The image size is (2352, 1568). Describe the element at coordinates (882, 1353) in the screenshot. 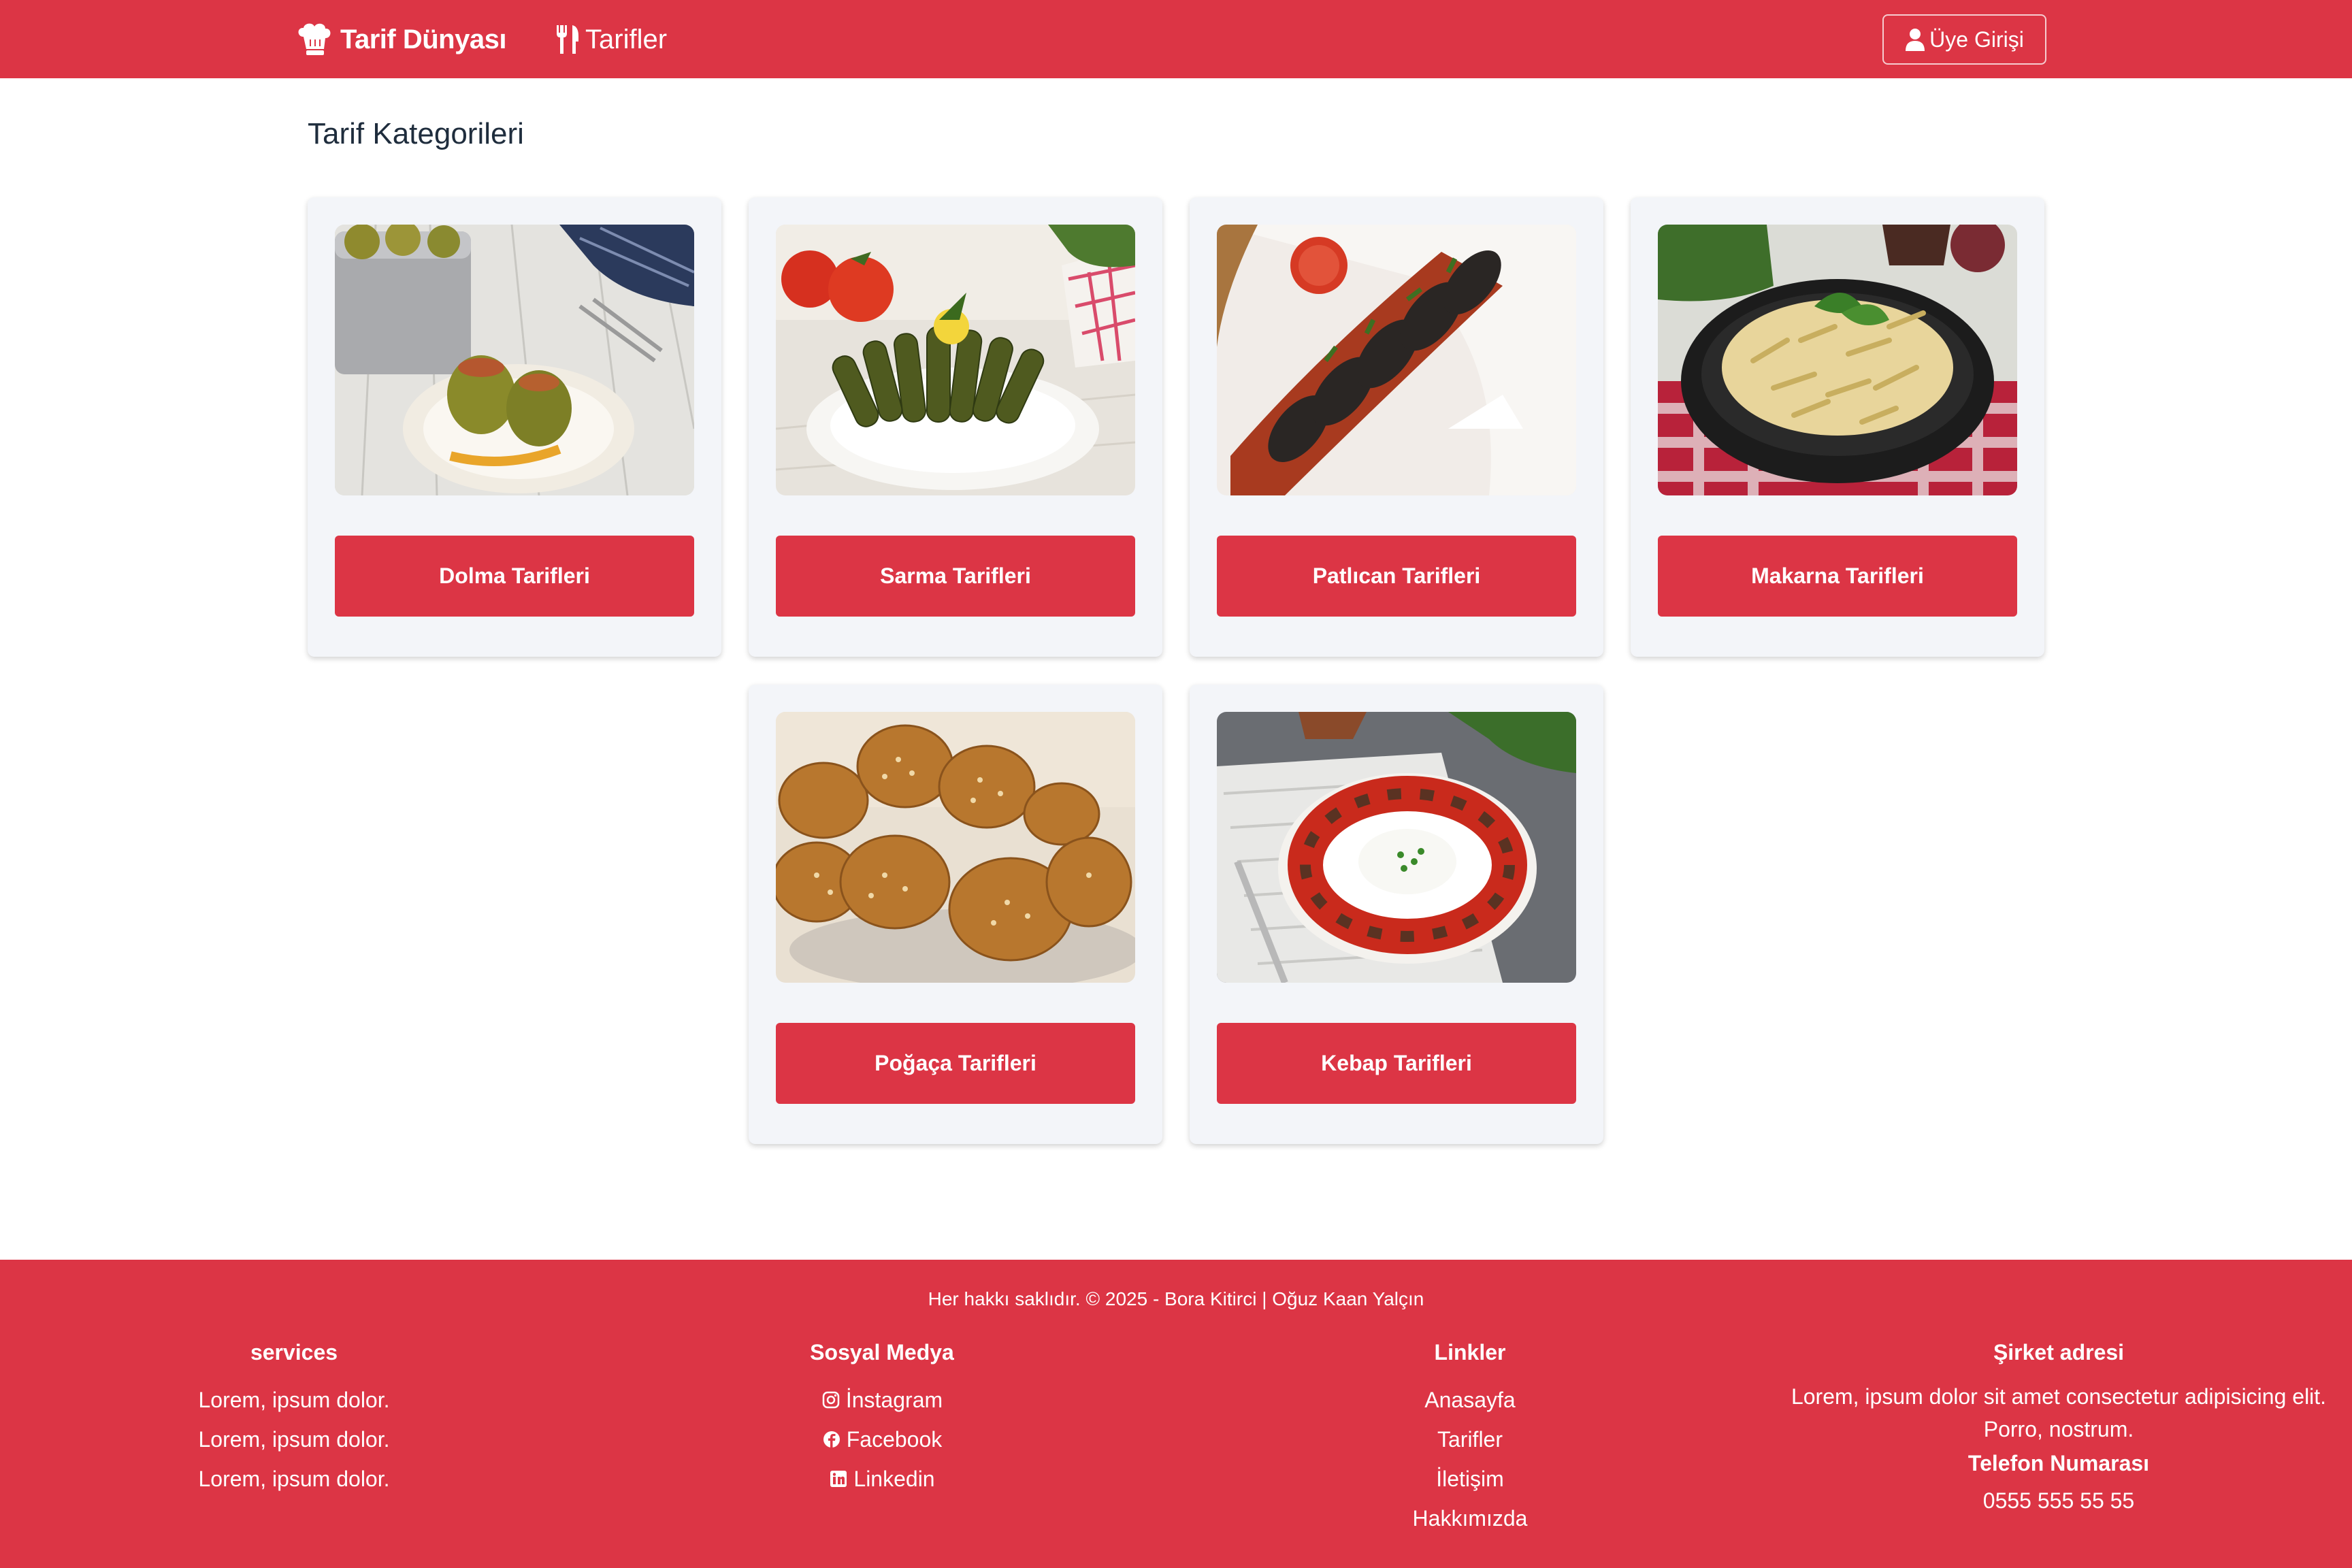

I see `footer-heading: Sosyal Medya` at that location.